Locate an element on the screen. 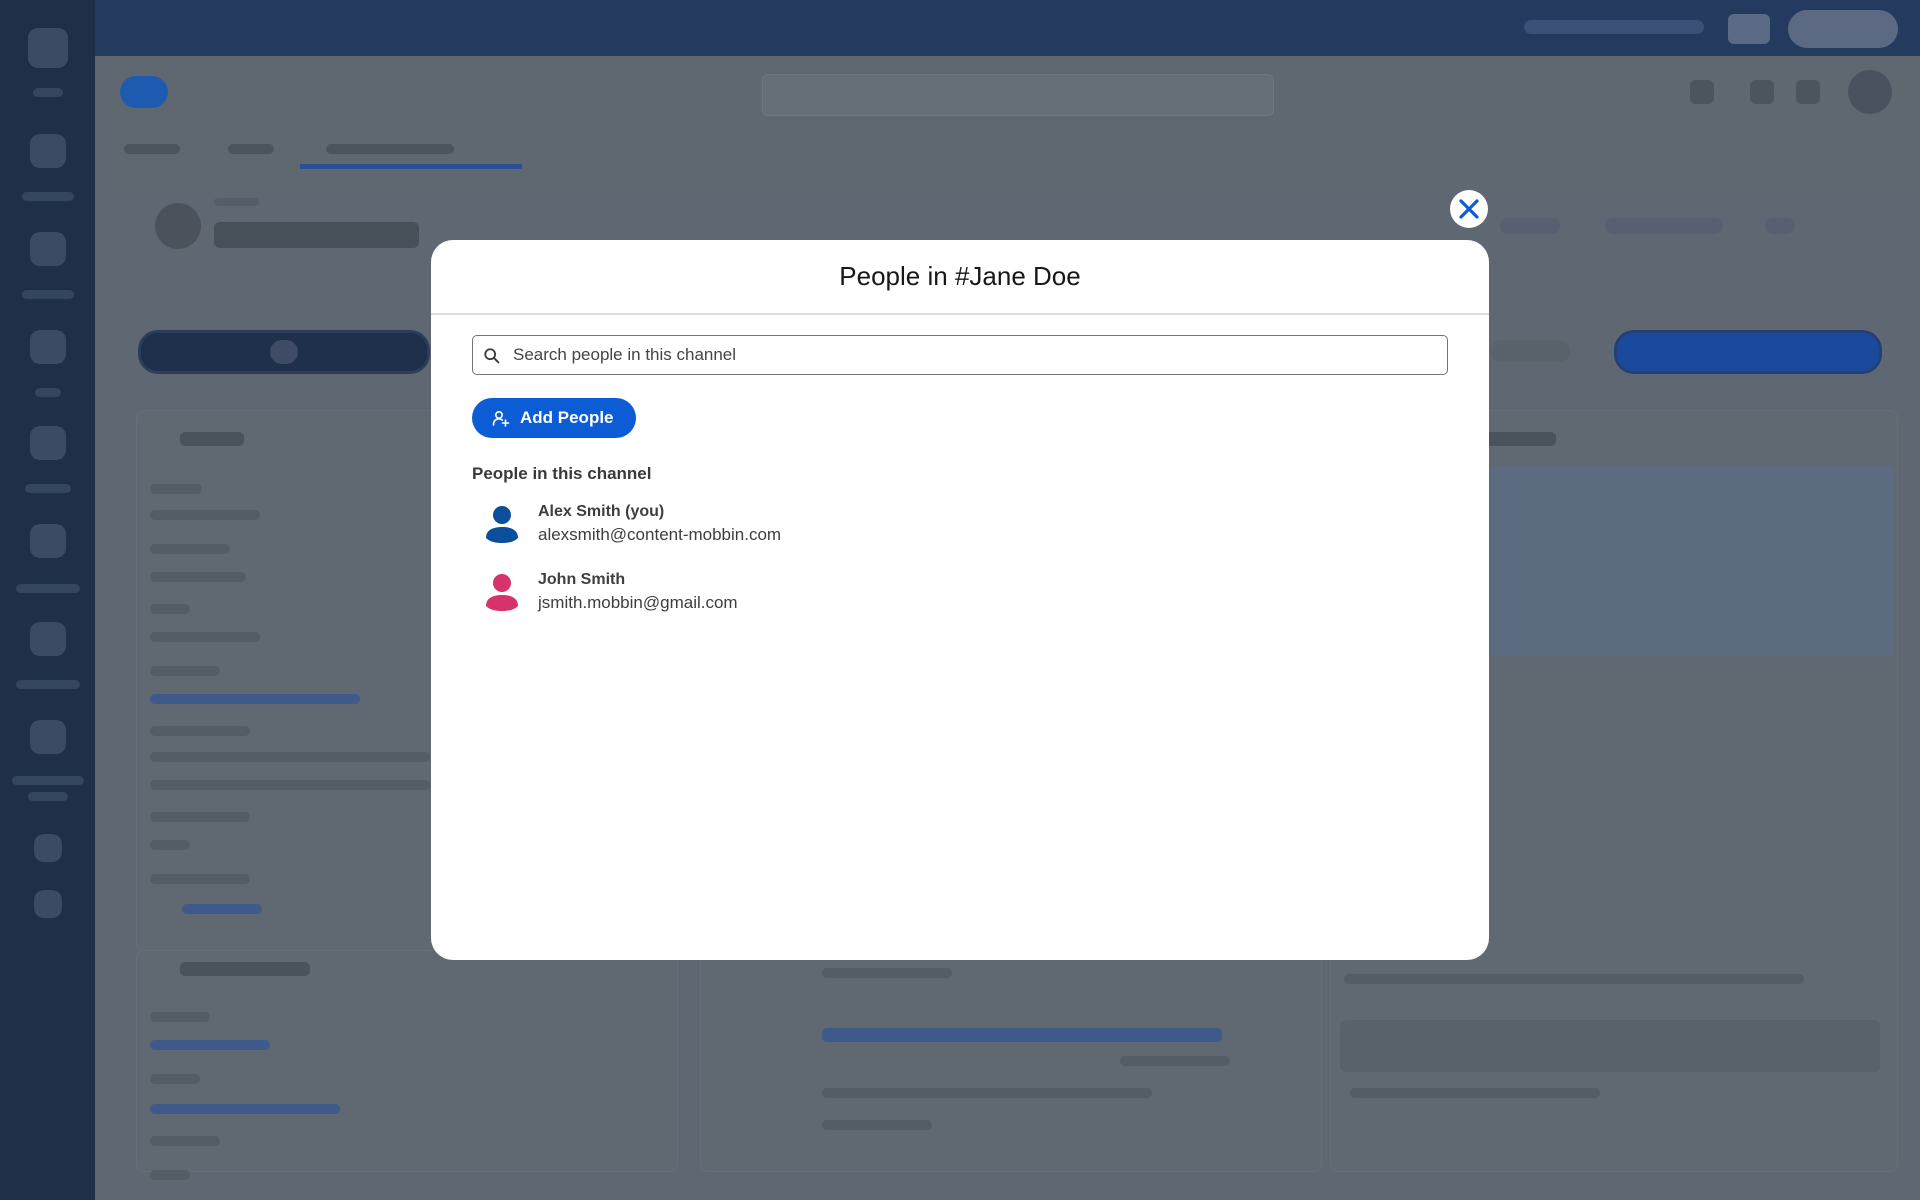 The height and width of the screenshot is (1200, 1920). person-list-item: John Smith jsmith.mobbin@gmail.com is located at coordinates (960, 592).